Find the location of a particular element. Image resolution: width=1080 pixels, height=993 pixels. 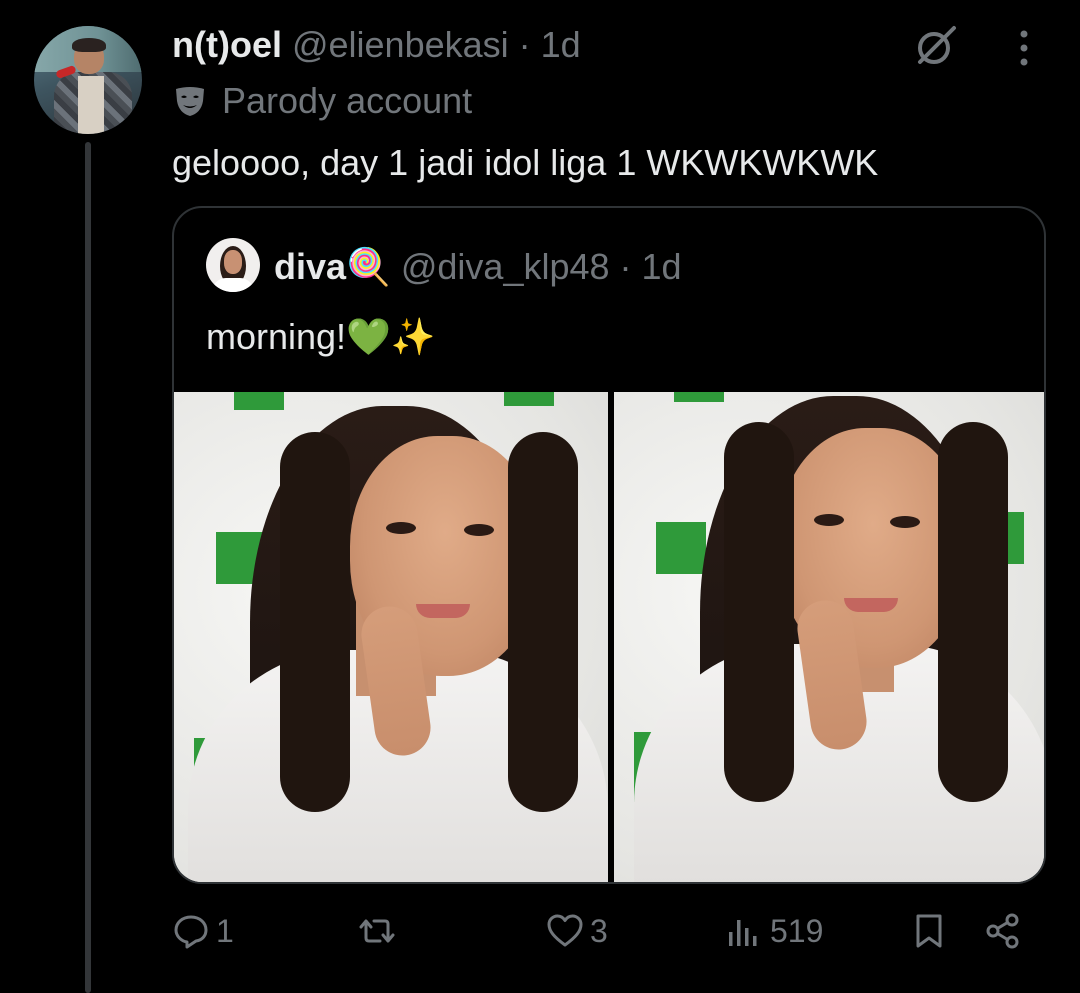

views-button: 519 is located at coordinates (774, 931).